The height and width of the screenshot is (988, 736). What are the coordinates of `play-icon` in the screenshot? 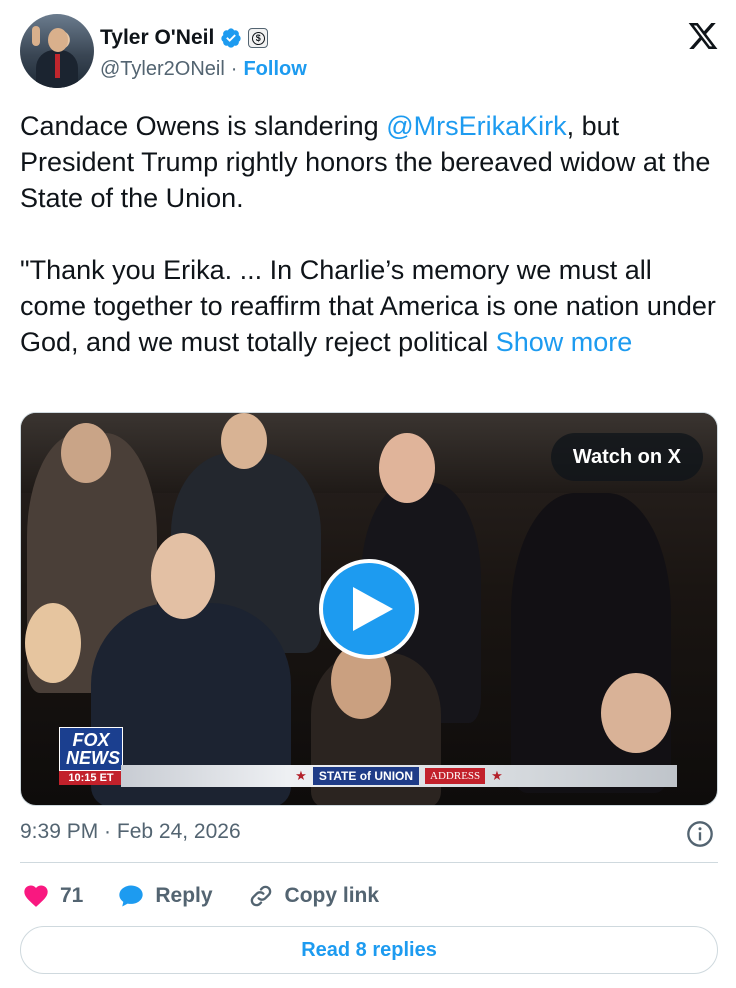 It's located at (369, 609).